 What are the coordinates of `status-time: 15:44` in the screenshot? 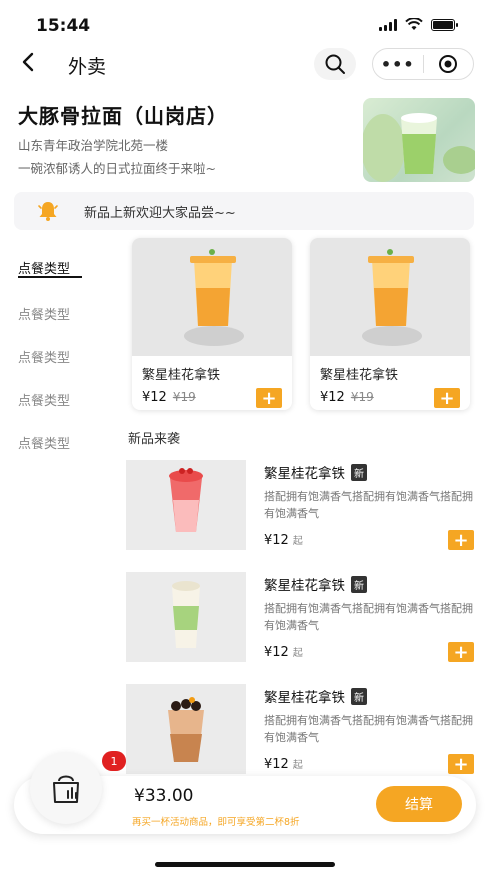 It's located at (63, 26).